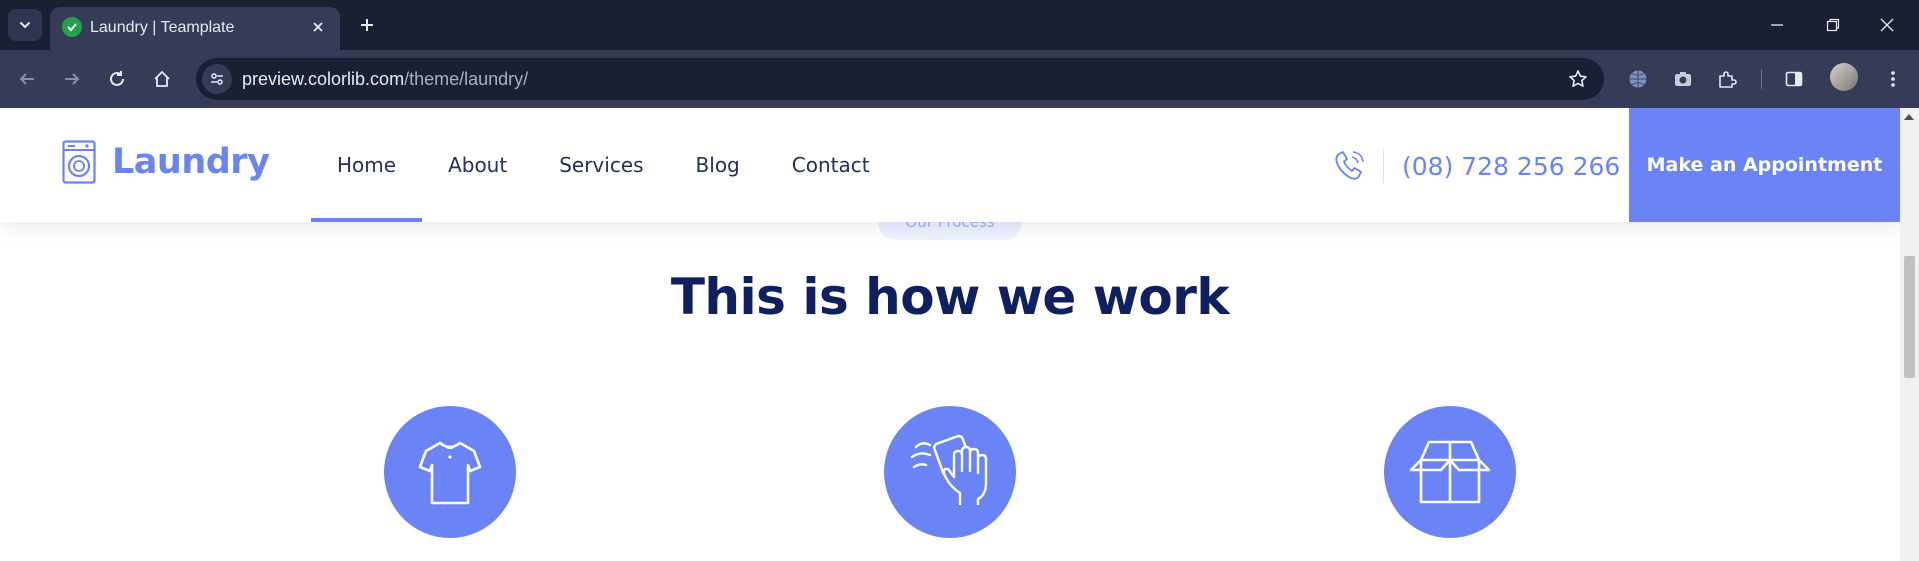 This screenshot has height=561, width=1919. I want to click on check-favicon-icon, so click(72, 27).